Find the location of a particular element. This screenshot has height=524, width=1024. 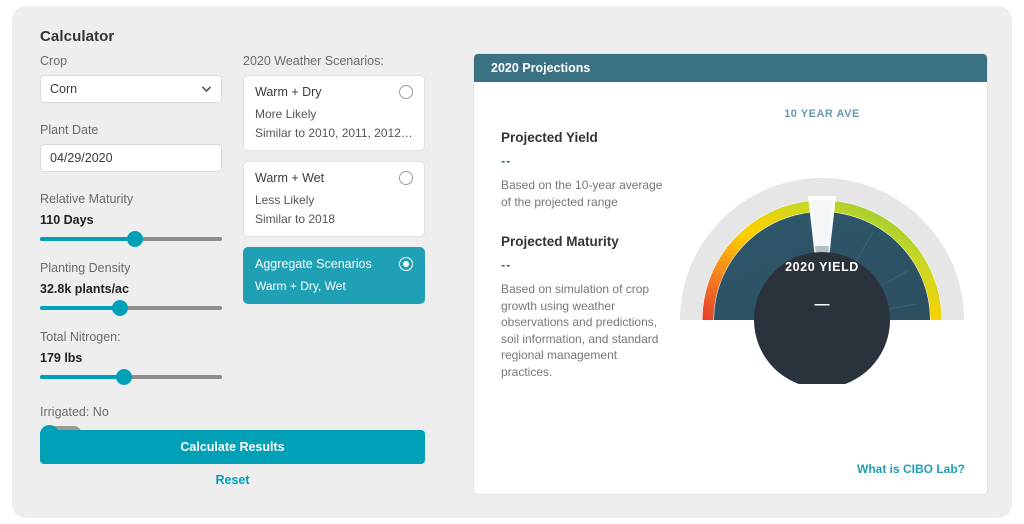

scenario-radio-selected is located at coordinates (406, 264).